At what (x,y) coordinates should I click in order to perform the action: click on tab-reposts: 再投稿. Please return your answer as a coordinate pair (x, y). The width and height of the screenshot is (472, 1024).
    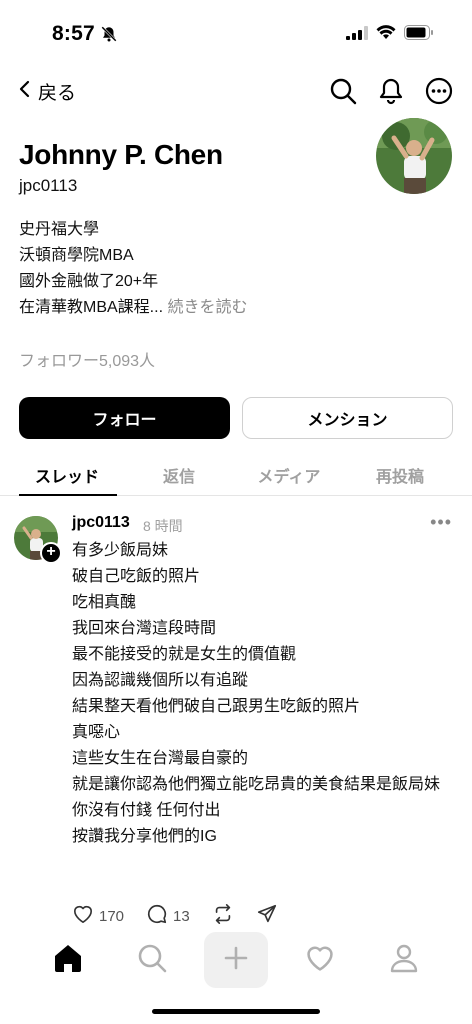
    Looking at the image, I should click on (400, 475).